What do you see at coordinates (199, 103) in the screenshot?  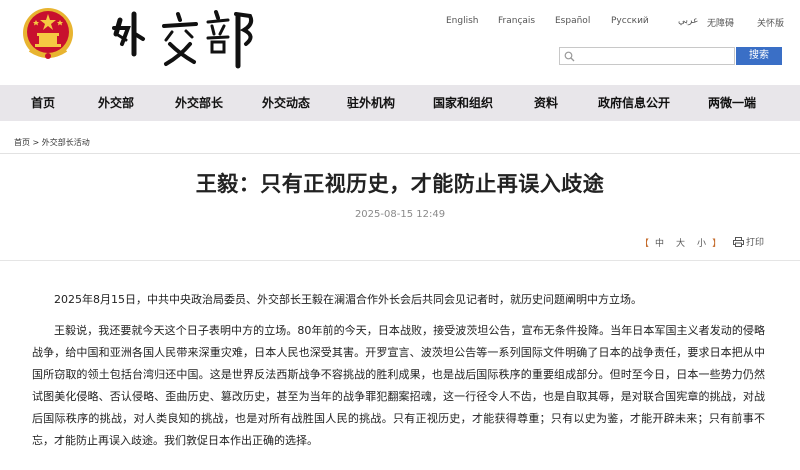 I see `nav-minister: 外交部长` at bounding box center [199, 103].